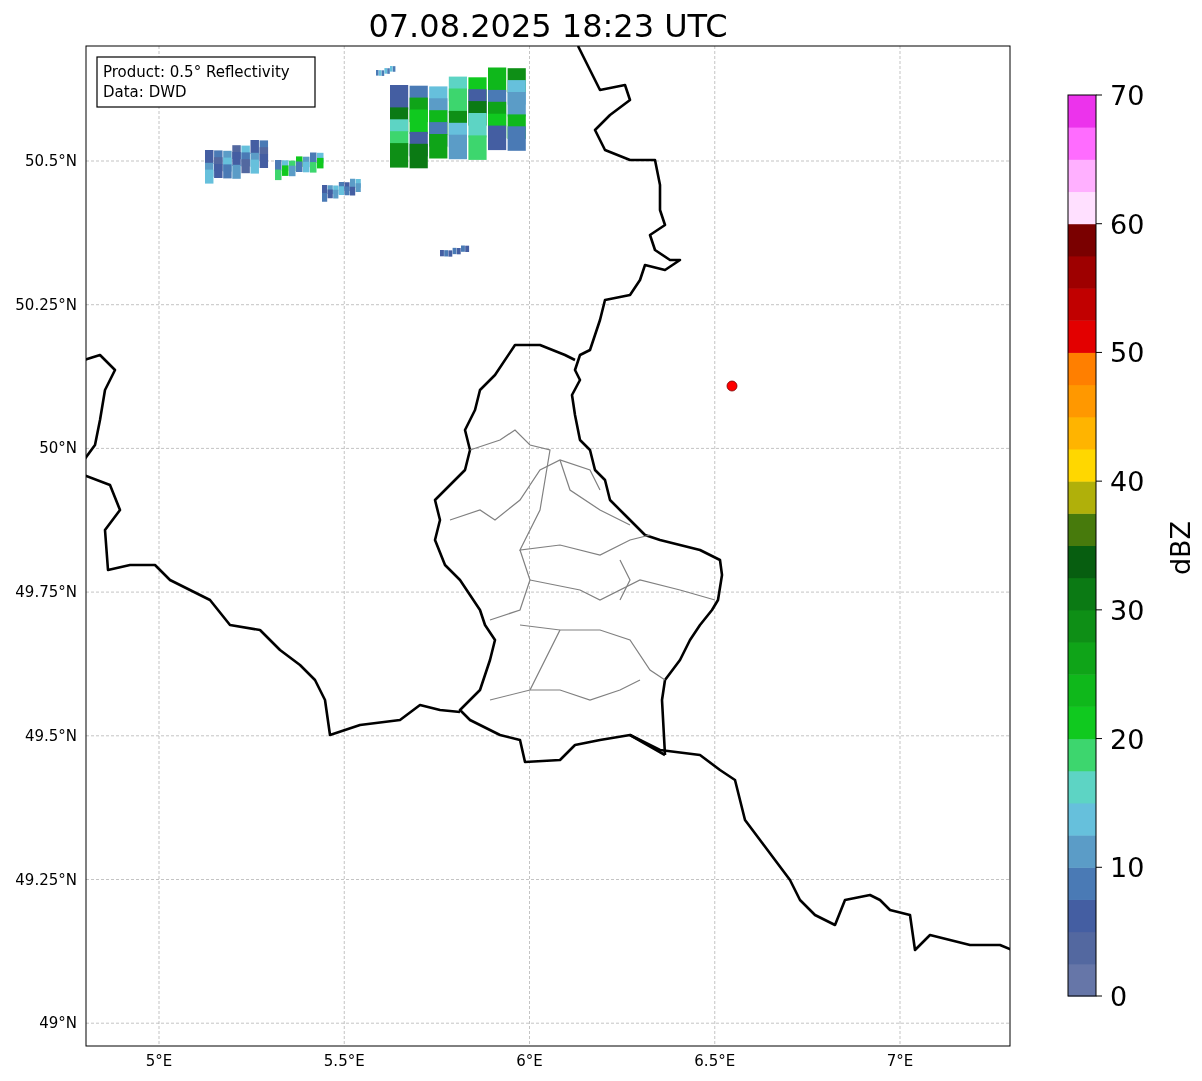 This screenshot has width=1202, height=1081. Describe the element at coordinates (1127, 95) in the screenshot. I see `colorbar-tick-label: 70` at that location.